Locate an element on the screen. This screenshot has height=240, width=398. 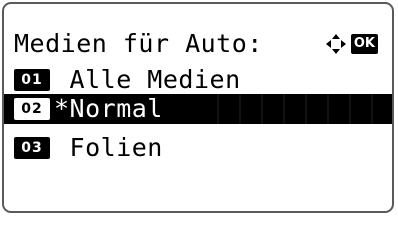
four-way-arrows-icon is located at coordinates (335, 44).